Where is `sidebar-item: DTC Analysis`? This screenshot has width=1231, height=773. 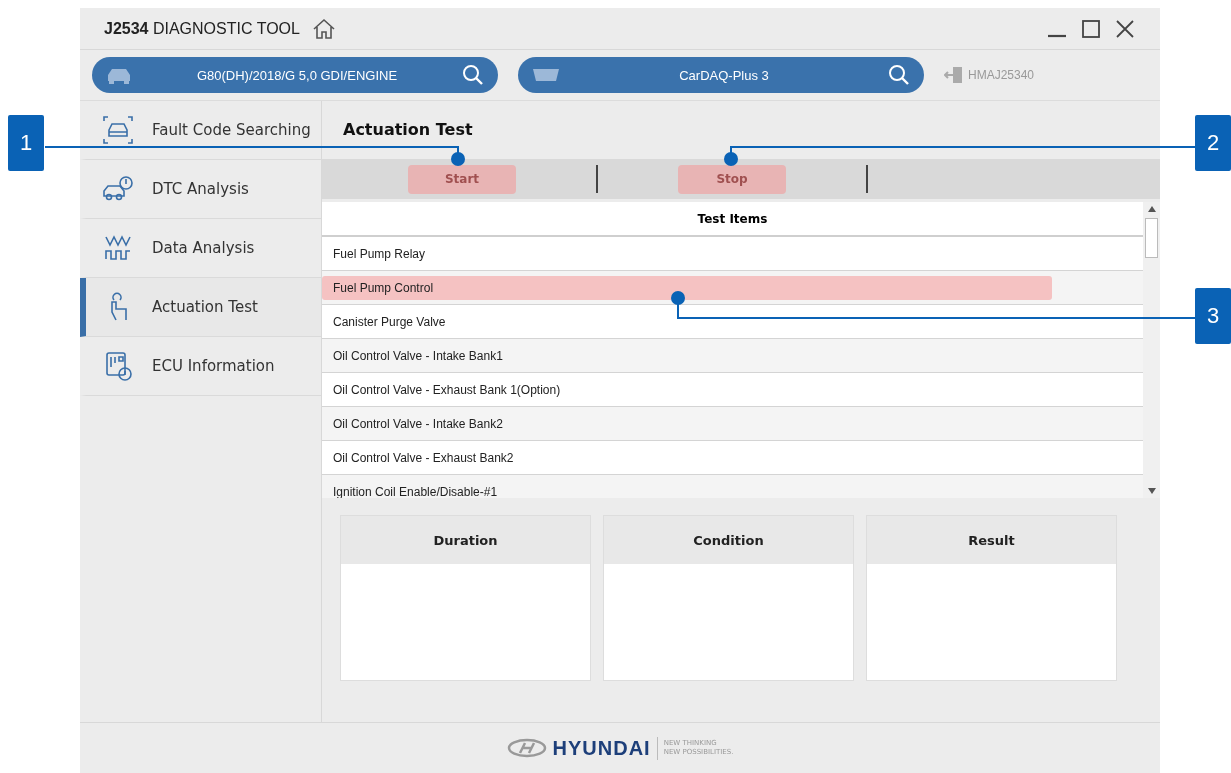
sidebar-item: DTC Analysis is located at coordinates (200, 189).